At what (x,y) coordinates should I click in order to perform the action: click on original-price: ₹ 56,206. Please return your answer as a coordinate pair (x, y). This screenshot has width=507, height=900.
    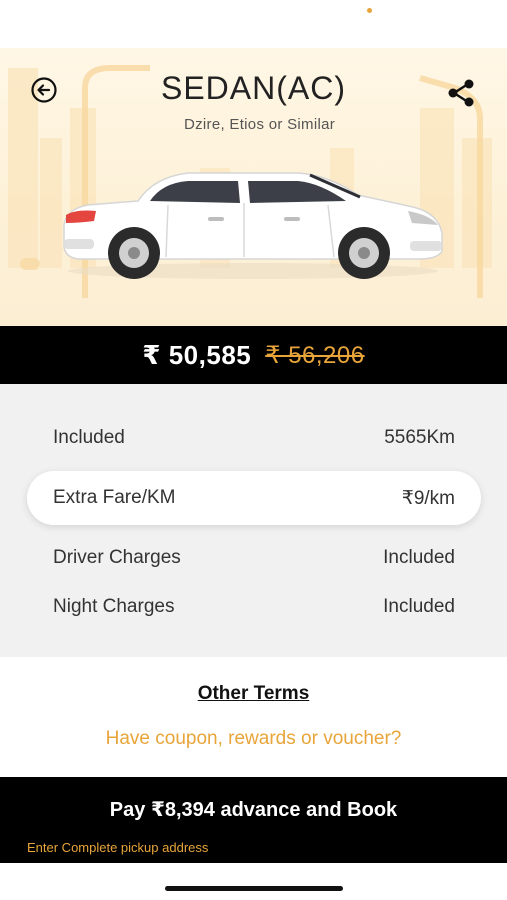
    Looking at the image, I should click on (315, 355).